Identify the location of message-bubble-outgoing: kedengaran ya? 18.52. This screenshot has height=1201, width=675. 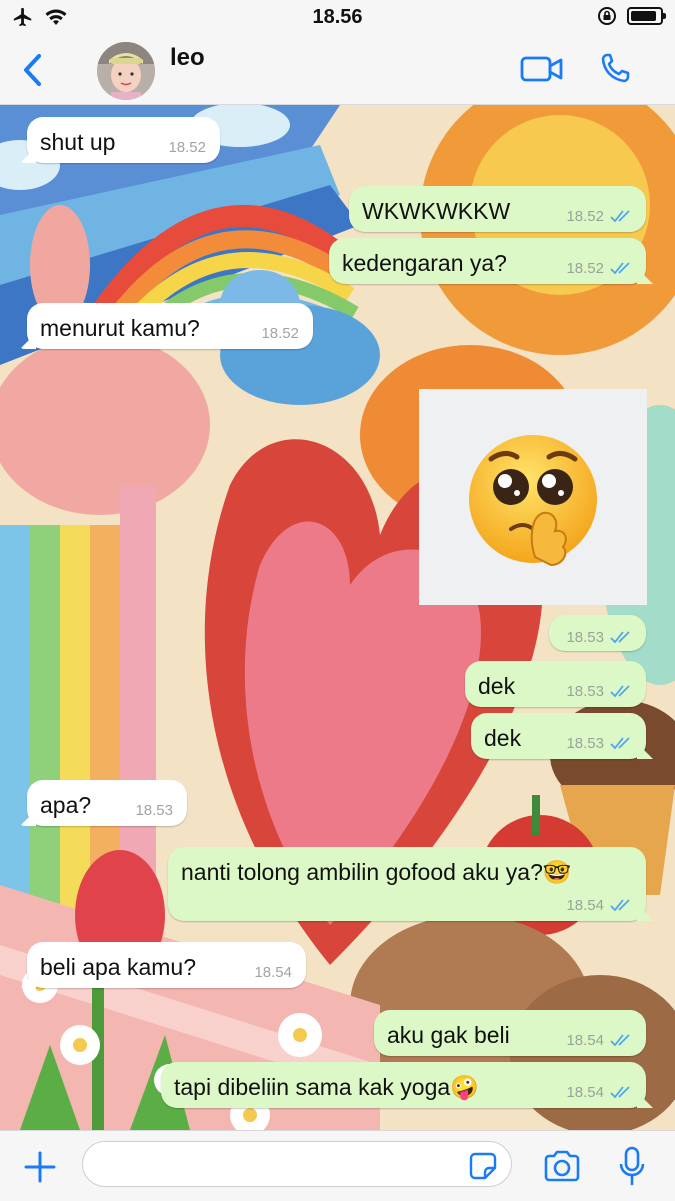
(487, 261).